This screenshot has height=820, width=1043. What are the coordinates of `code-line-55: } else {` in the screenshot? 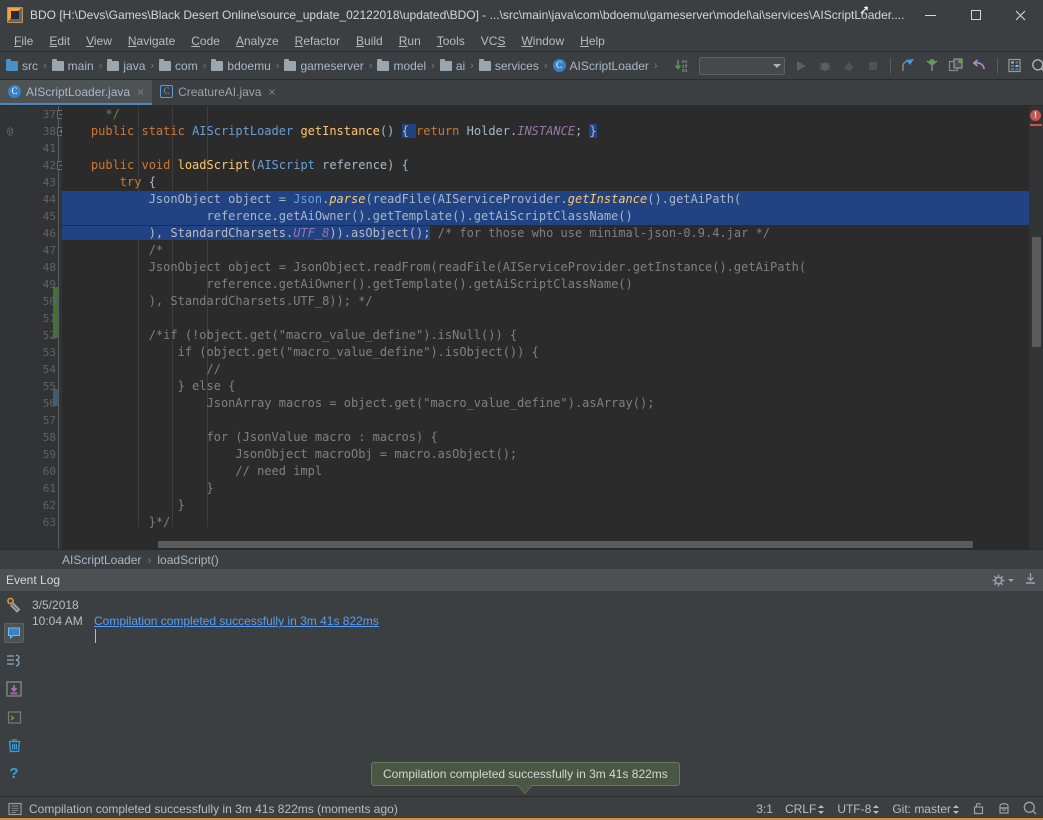 It's located at (545, 386).